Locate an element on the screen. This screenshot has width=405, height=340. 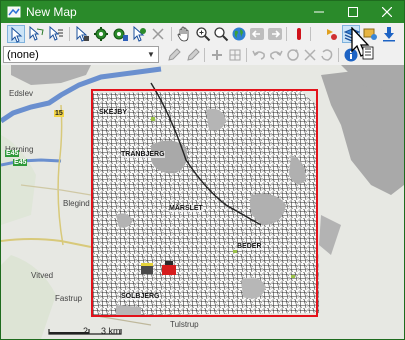
add-point-button is located at coordinates (217, 55).